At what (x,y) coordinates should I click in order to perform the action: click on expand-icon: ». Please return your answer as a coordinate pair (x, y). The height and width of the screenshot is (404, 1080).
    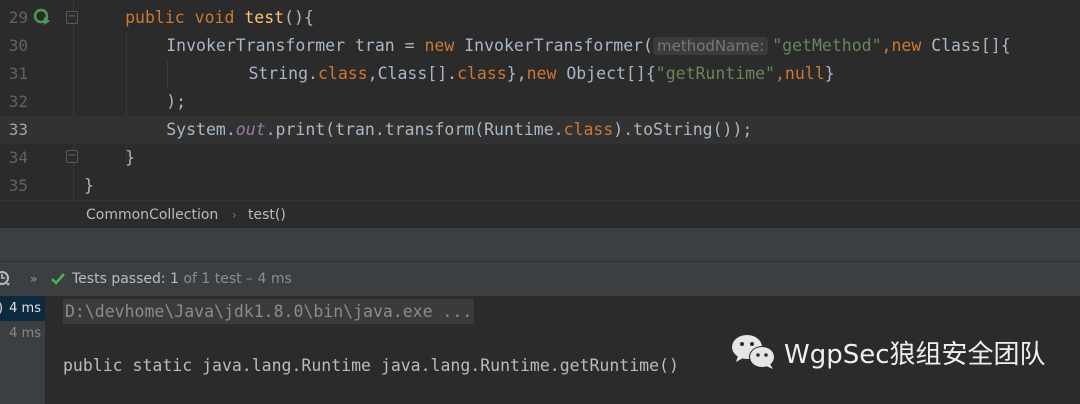
    Looking at the image, I should click on (33, 279).